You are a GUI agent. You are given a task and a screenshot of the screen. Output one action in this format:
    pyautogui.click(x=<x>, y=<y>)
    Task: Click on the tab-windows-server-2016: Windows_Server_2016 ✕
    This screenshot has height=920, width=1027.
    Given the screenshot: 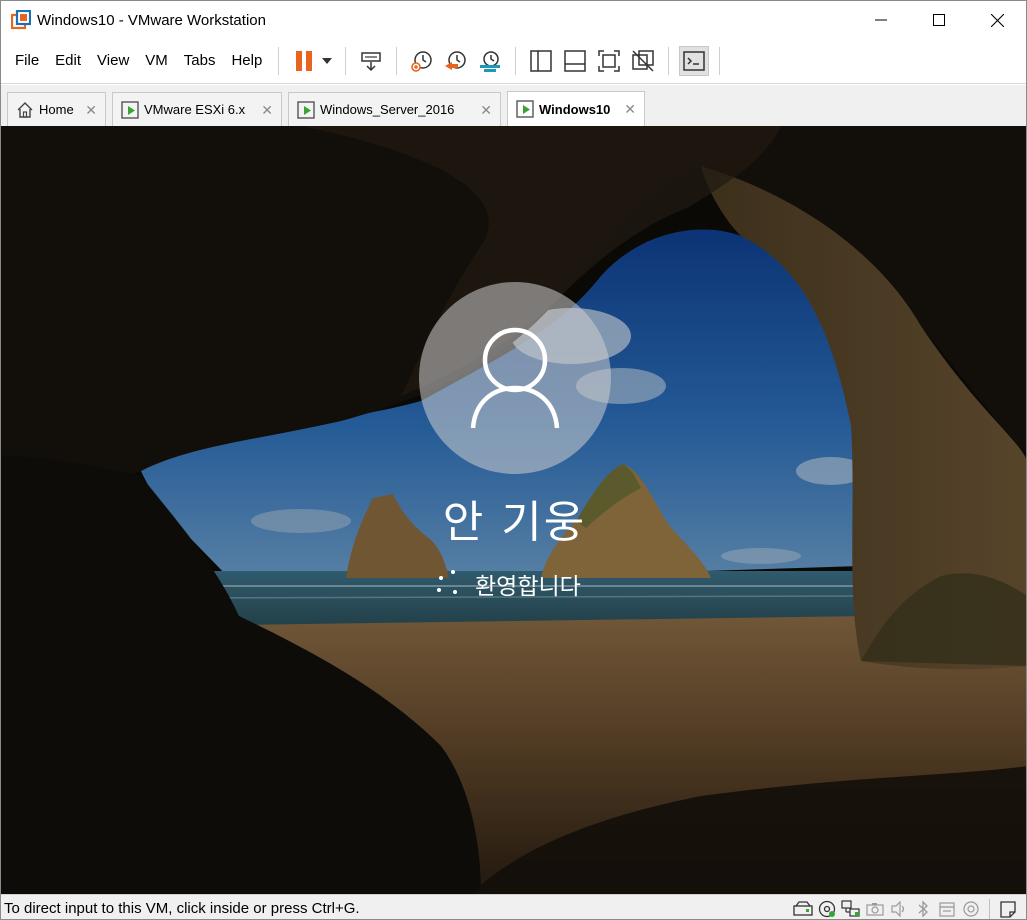 What is the action you would take?
    pyautogui.click(x=394, y=109)
    